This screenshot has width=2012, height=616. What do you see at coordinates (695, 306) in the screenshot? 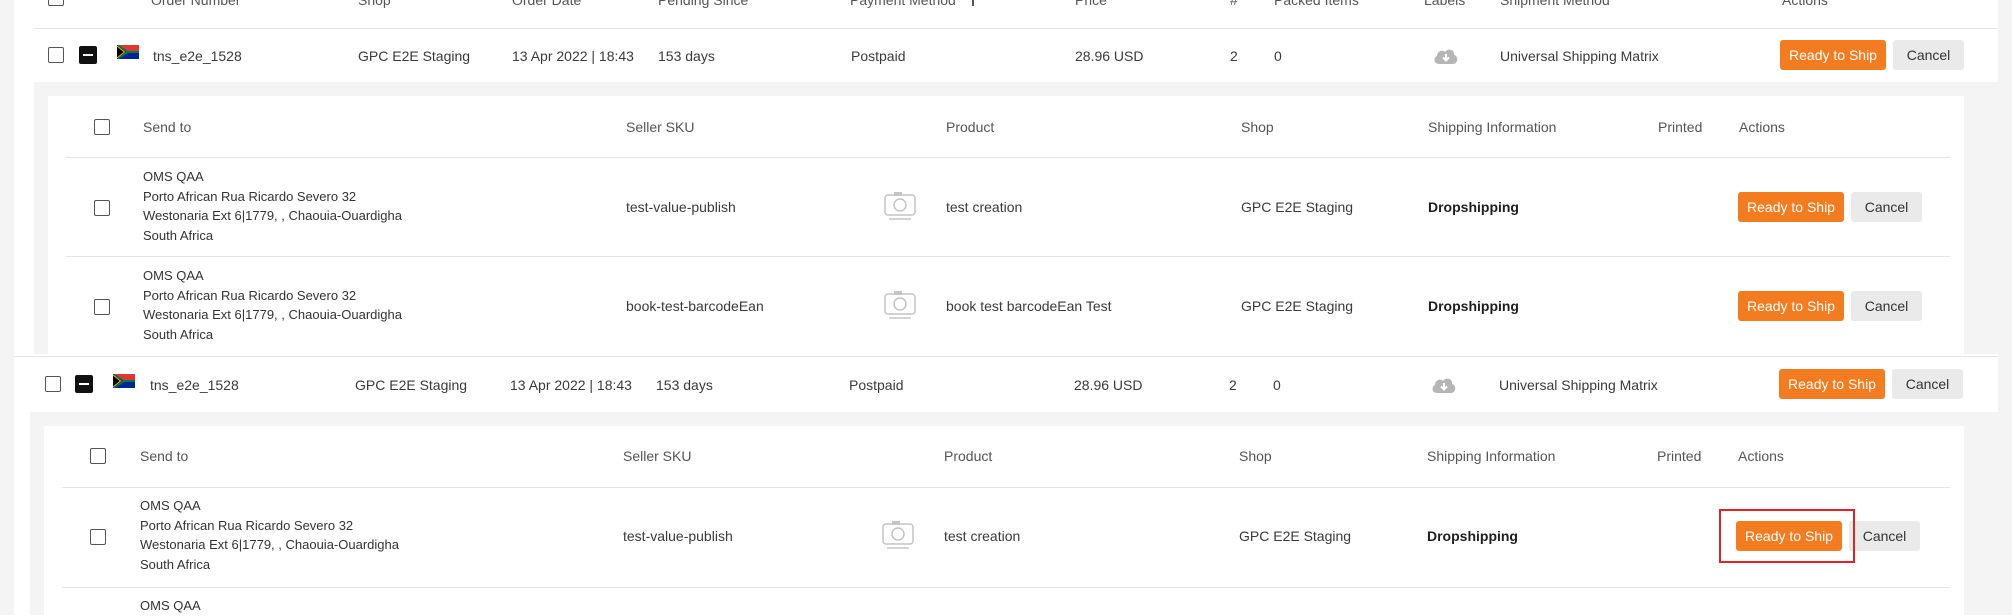
I see `seller-sku: book-test-barcodeEan` at bounding box center [695, 306].